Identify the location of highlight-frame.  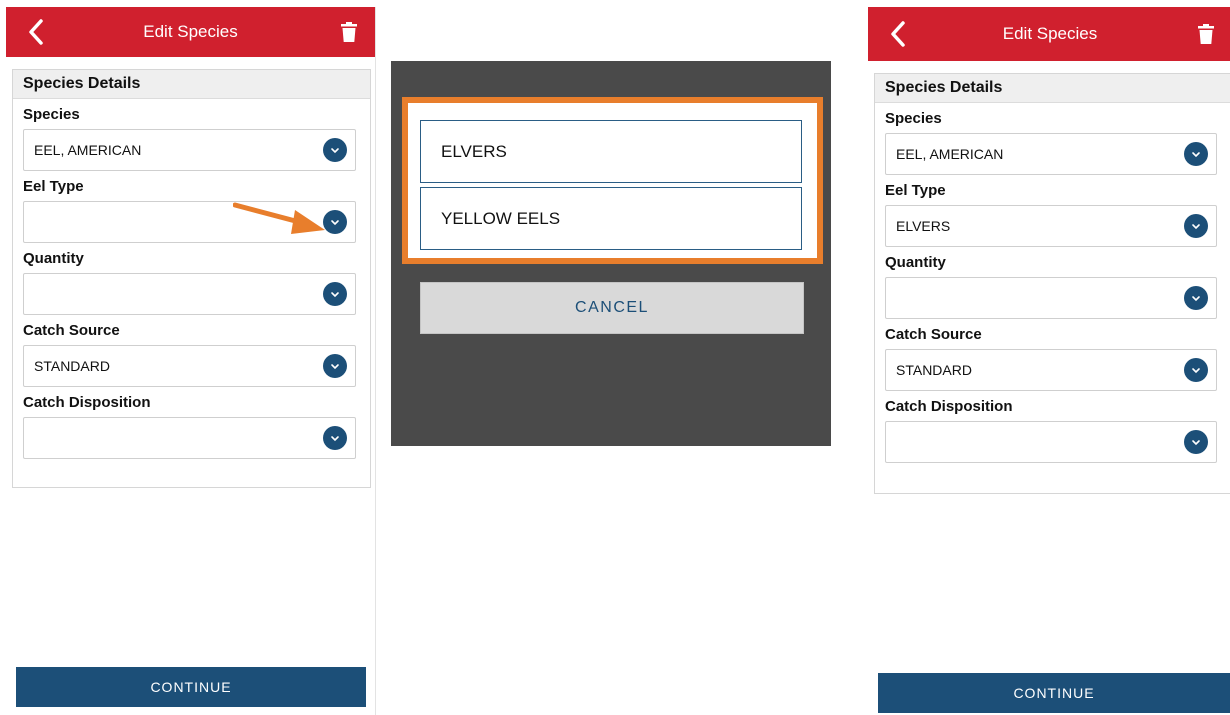
(612, 180).